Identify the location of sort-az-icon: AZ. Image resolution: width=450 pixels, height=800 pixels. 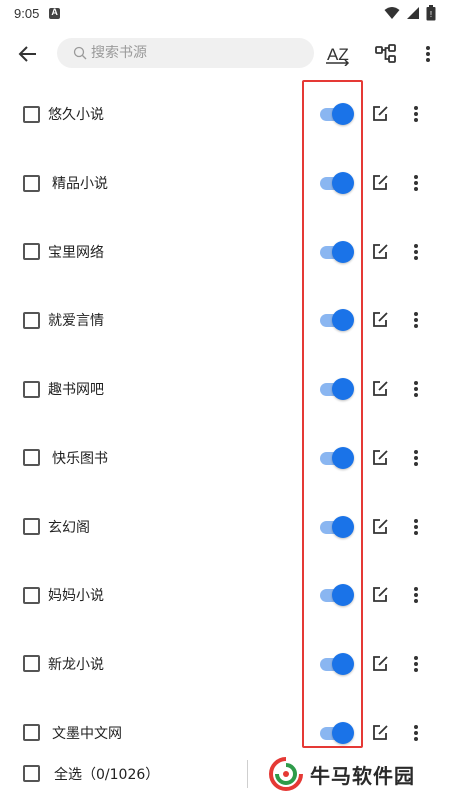
(338, 55).